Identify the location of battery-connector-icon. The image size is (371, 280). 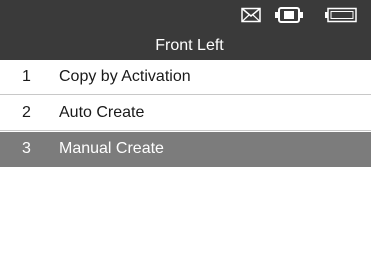
(289, 17).